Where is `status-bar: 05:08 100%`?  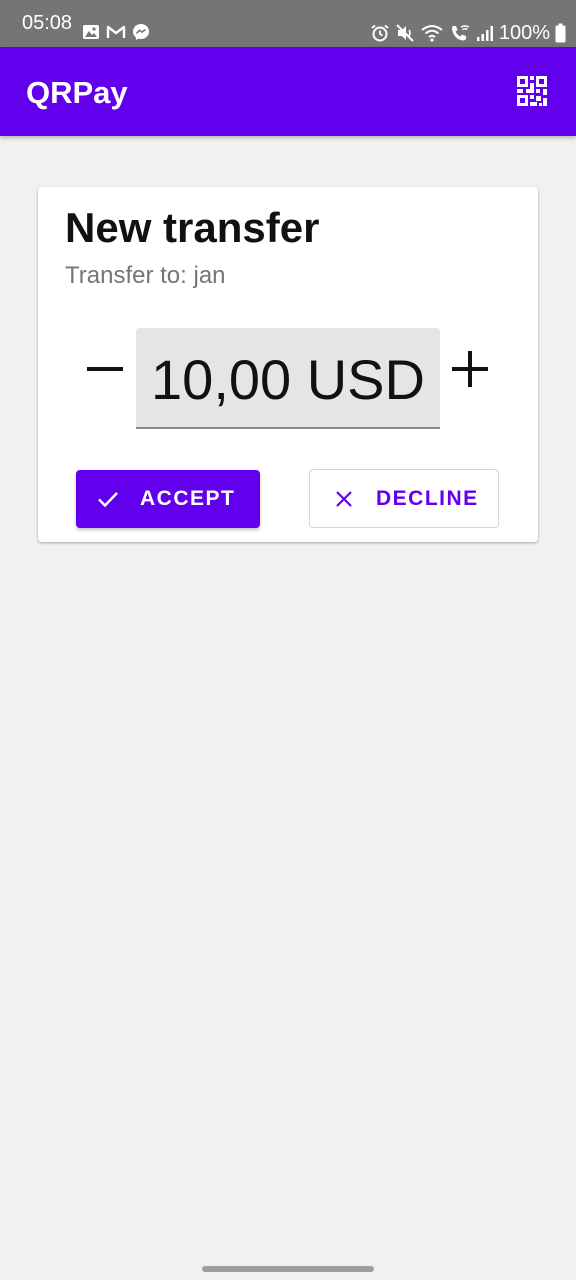 status-bar: 05:08 100% is located at coordinates (288, 23).